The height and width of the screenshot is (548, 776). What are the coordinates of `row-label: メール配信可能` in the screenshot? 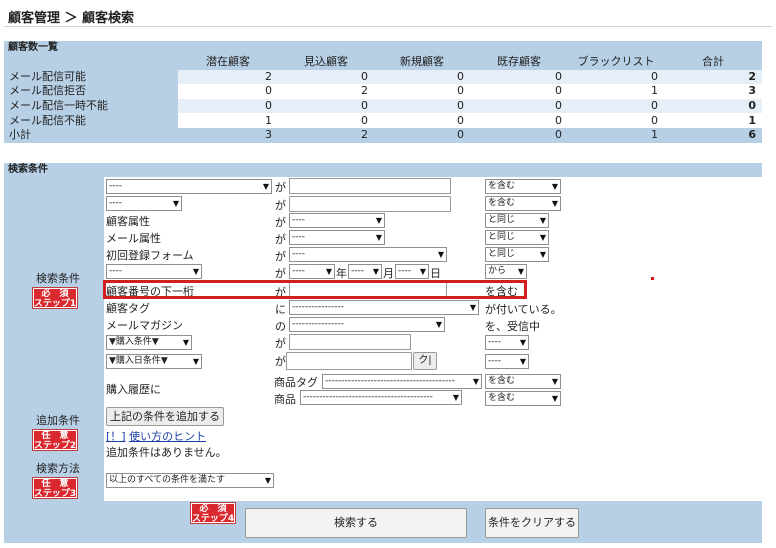 It's located at (91, 77).